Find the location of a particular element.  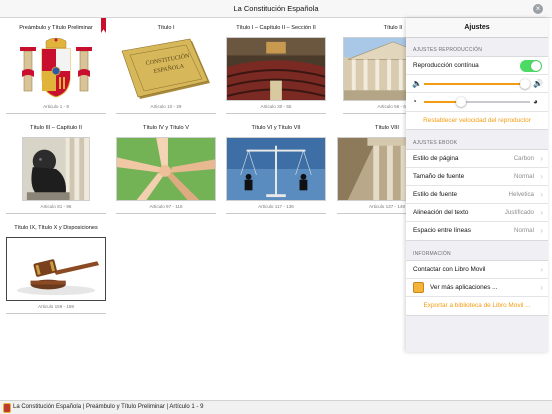

volume-fill is located at coordinates (474, 84).